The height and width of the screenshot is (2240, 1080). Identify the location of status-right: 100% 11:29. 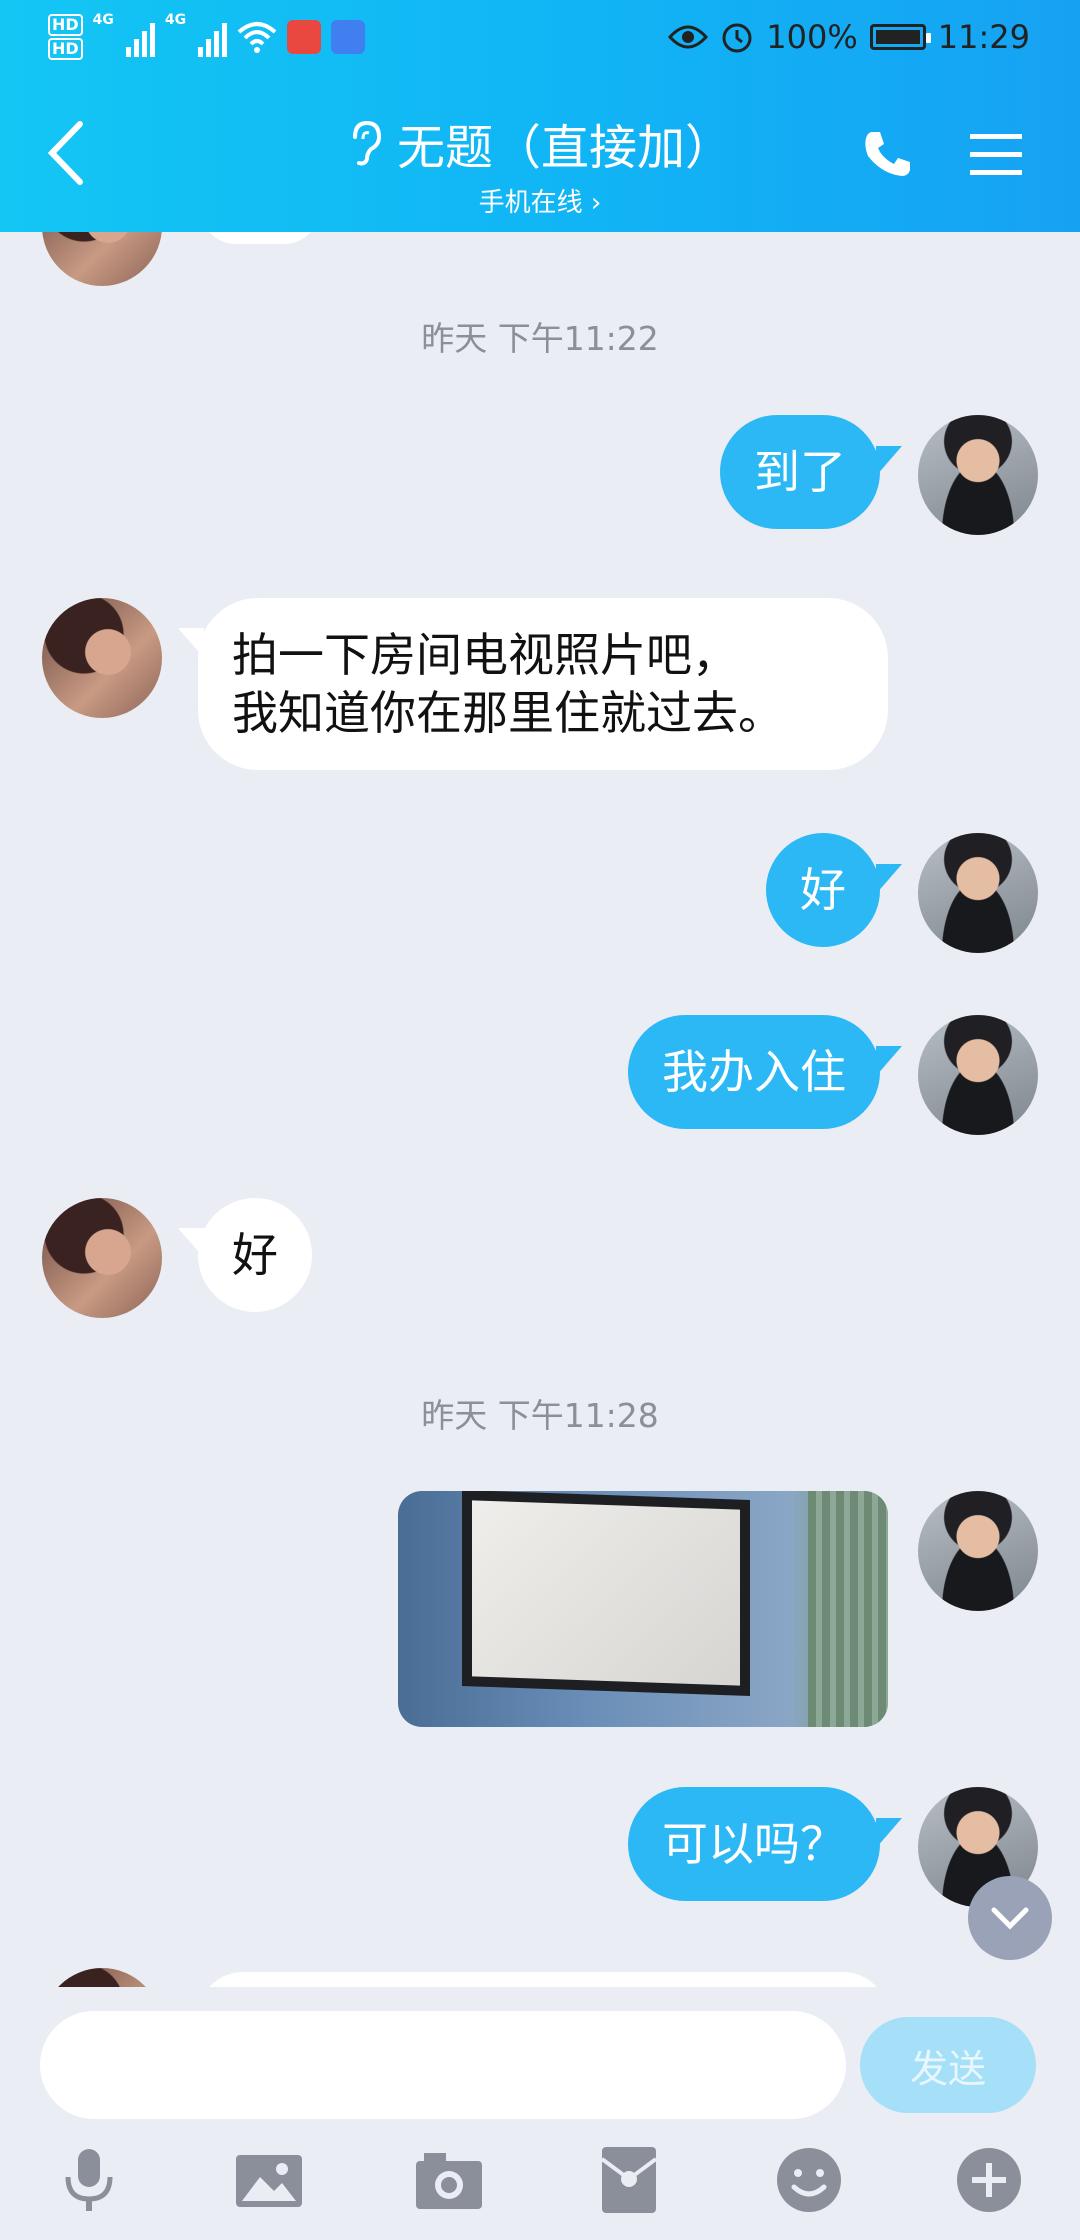
(849, 37).